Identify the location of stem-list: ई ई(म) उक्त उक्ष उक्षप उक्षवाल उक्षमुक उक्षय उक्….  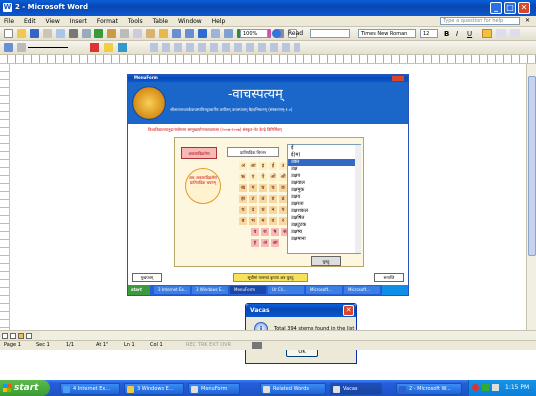
(324, 199).